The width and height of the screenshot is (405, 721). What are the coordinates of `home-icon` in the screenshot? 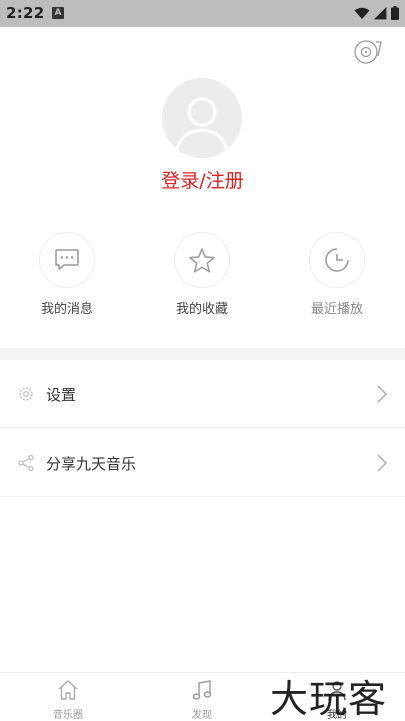 It's located at (68, 690).